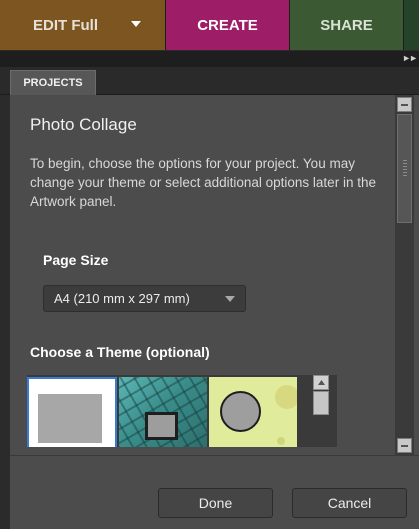 Image resolution: width=419 pixels, height=529 pixels. I want to click on theme-scroll-thumb, so click(321, 403).